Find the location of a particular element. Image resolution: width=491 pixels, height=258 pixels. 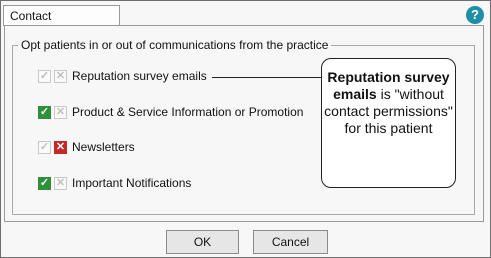

option-row-newsletters: ✓ ✕ Newsletters is located at coordinates (86, 147).